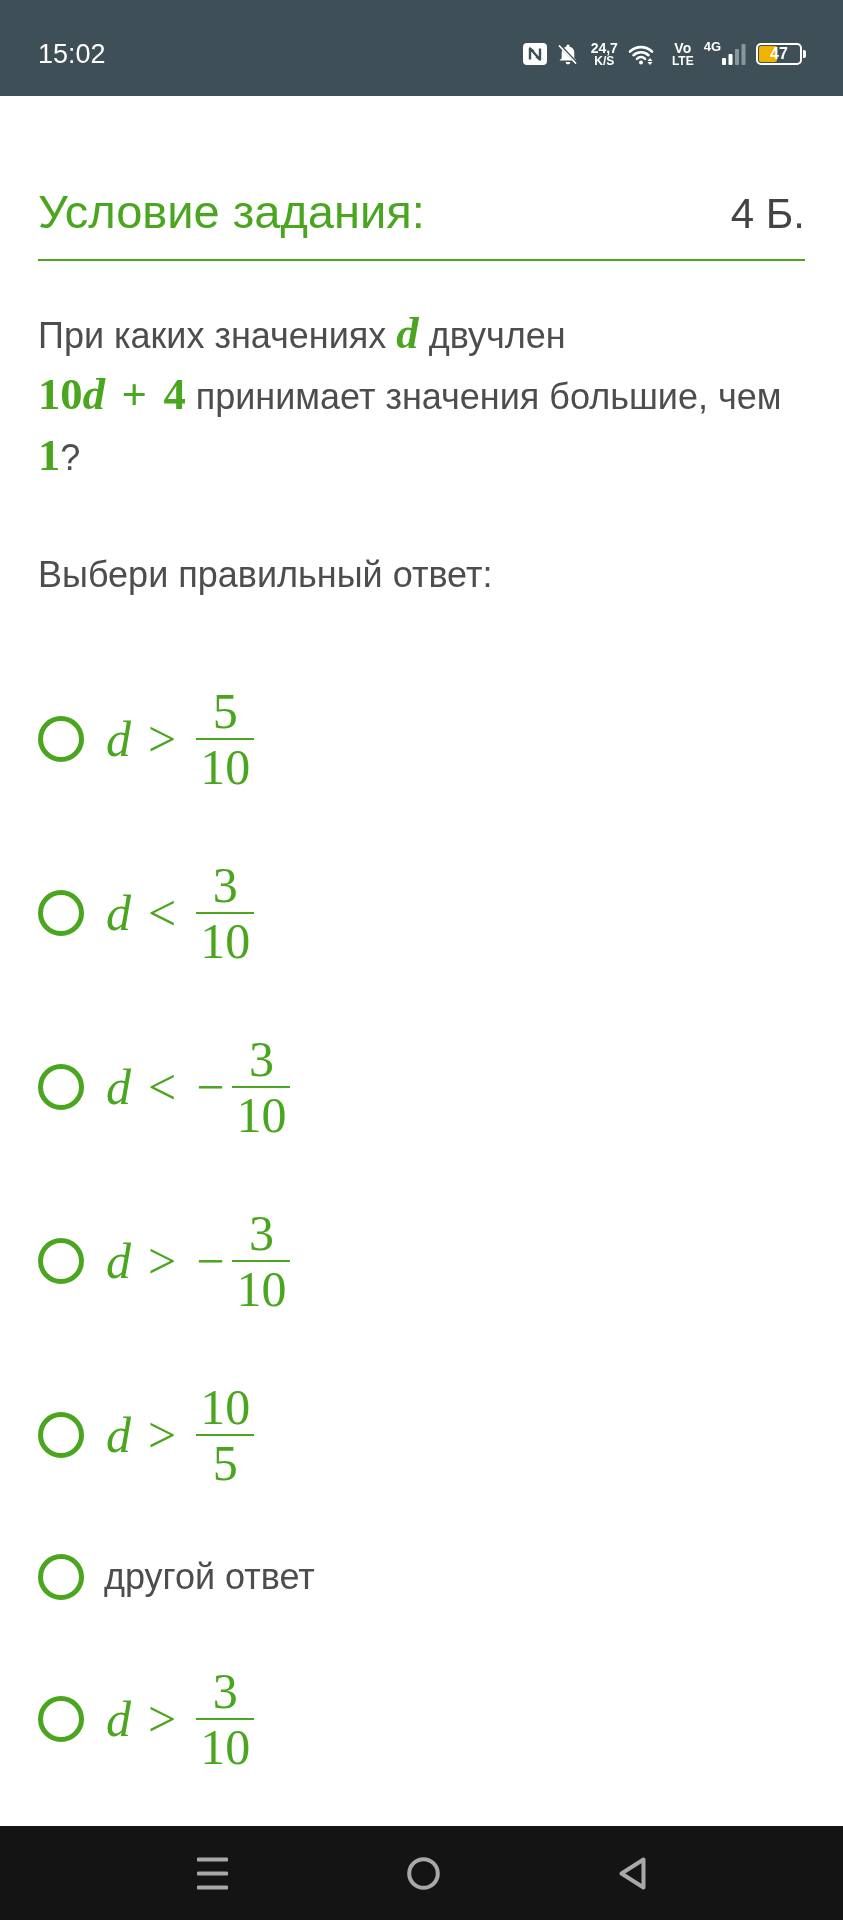 The width and height of the screenshot is (843, 1920). Describe the element at coordinates (604, 54) in the screenshot. I see `network-speed-text: 24,7 K/S` at that location.